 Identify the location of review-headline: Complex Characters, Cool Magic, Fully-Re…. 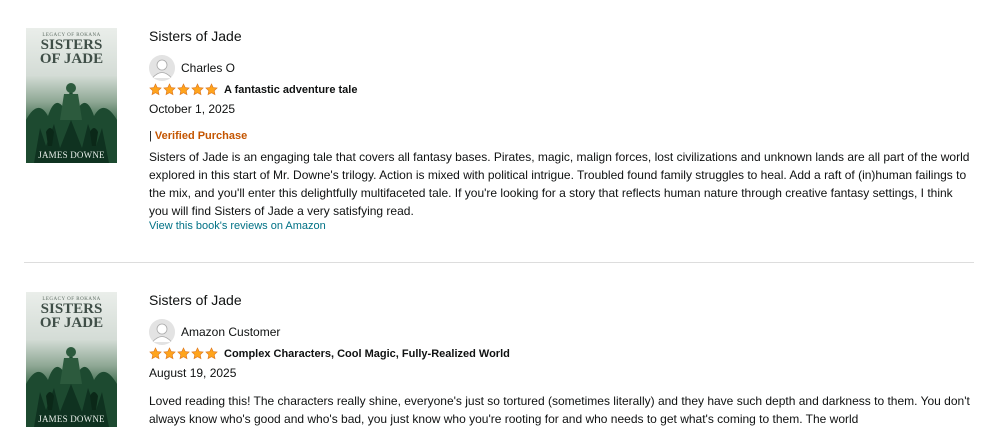
(367, 353).